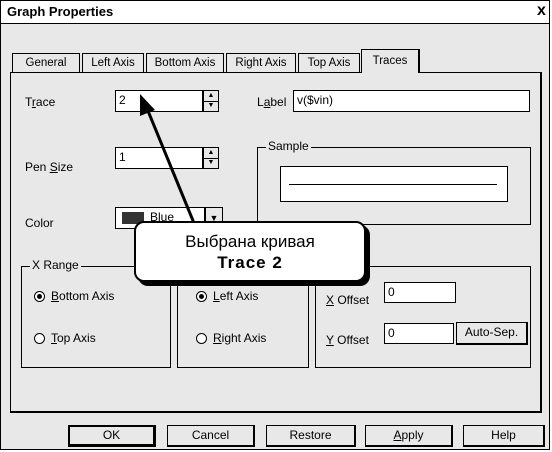 The image size is (552, 452). What do you see at coordinates (250, 241) in the screenshot?
I see `callout-line-1: Выбрана кривая` at bounding box center [250, 241].